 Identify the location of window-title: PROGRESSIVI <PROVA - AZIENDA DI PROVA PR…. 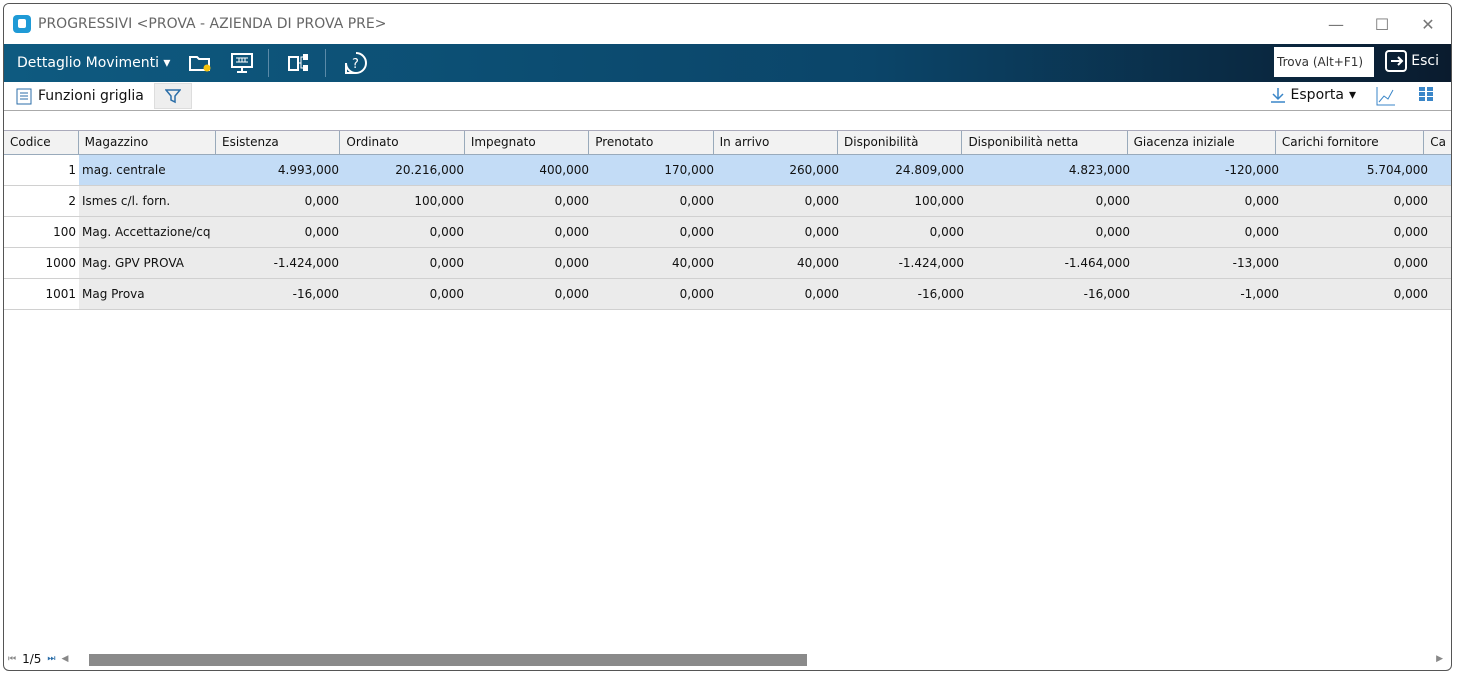
(212, 24).